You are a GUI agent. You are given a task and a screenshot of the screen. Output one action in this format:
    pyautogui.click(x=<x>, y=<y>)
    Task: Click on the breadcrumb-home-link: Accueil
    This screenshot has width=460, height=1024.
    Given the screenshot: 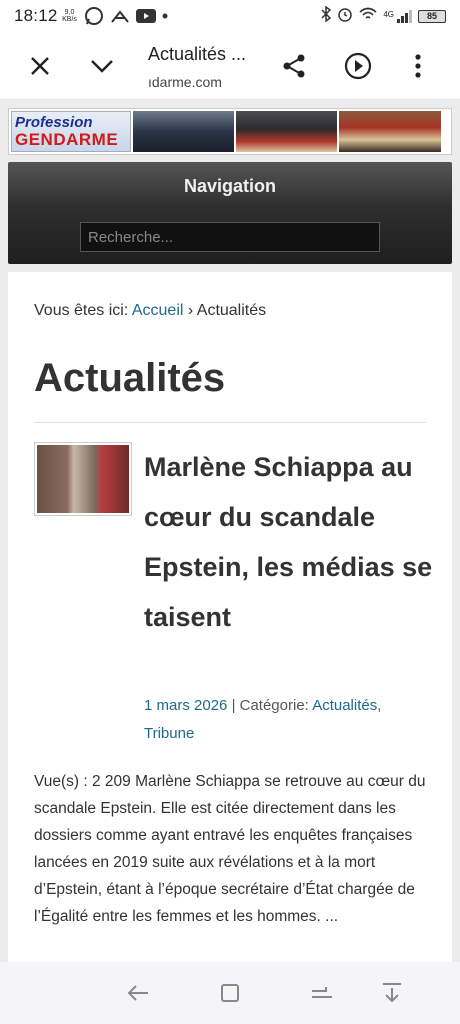 What is the action you would take?
    pyautogui.click(x=158, y=310)
    